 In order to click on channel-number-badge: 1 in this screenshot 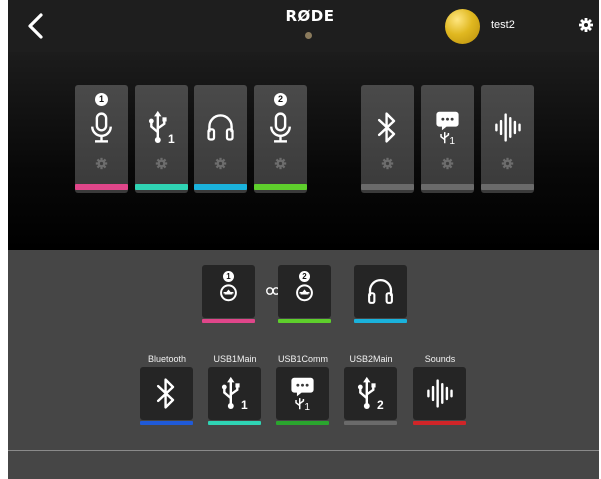, I will do `click(101, 99)`.